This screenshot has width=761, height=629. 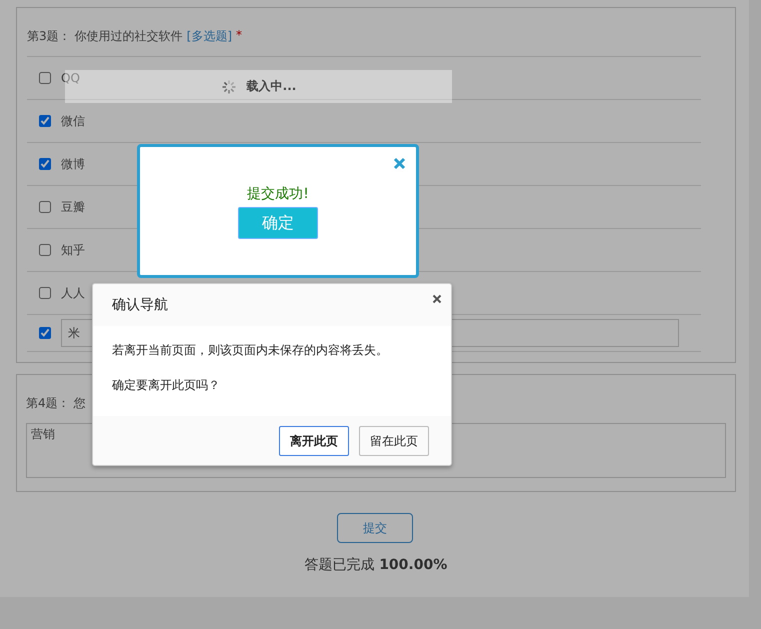 What do you see at coordinates (394, 441) in the screenshot?
I see `dialog-button: 留在此页` at bounding box center [394, 441].